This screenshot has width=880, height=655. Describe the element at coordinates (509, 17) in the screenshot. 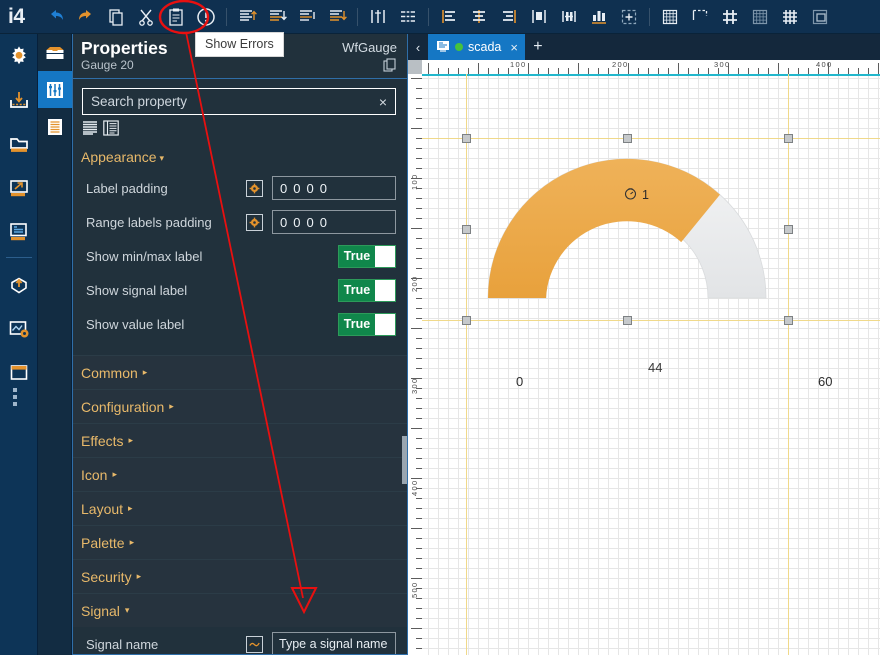

I see `align-right-icon` at that location.